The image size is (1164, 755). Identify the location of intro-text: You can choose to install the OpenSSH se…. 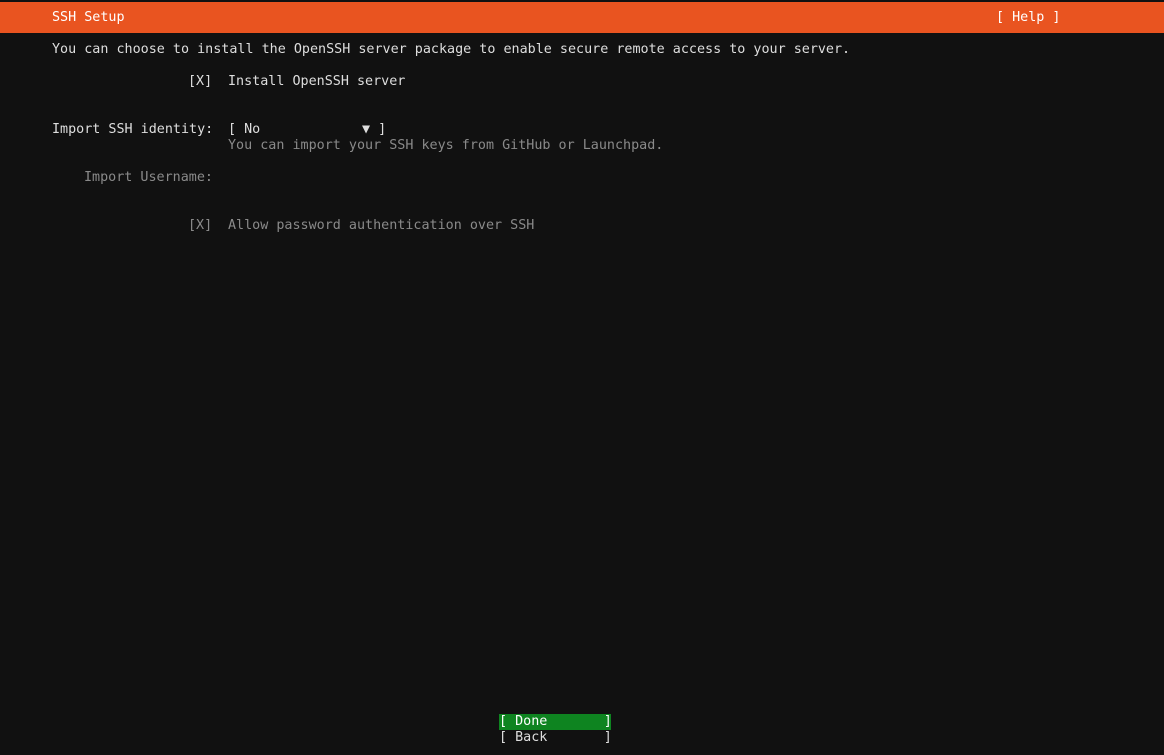
(451, 49).